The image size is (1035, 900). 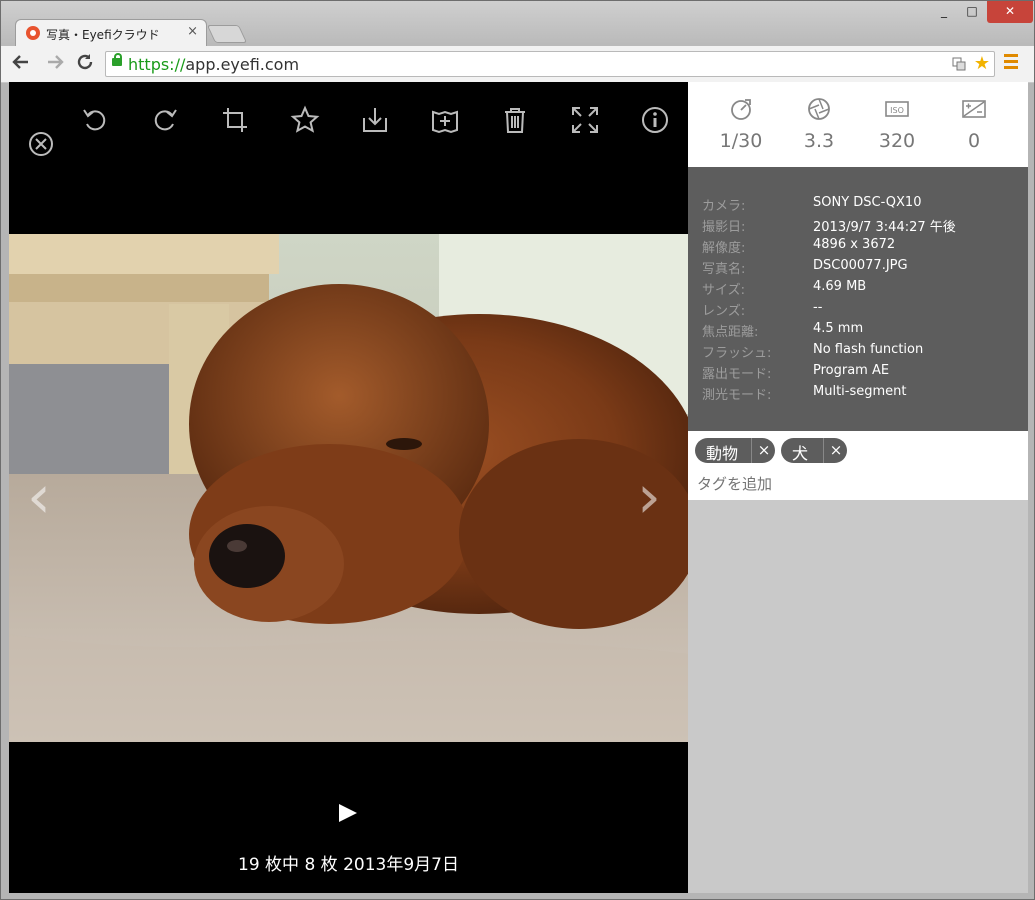 I want to click on metadata-key: 測光モード:, so click(x=737, y=395).